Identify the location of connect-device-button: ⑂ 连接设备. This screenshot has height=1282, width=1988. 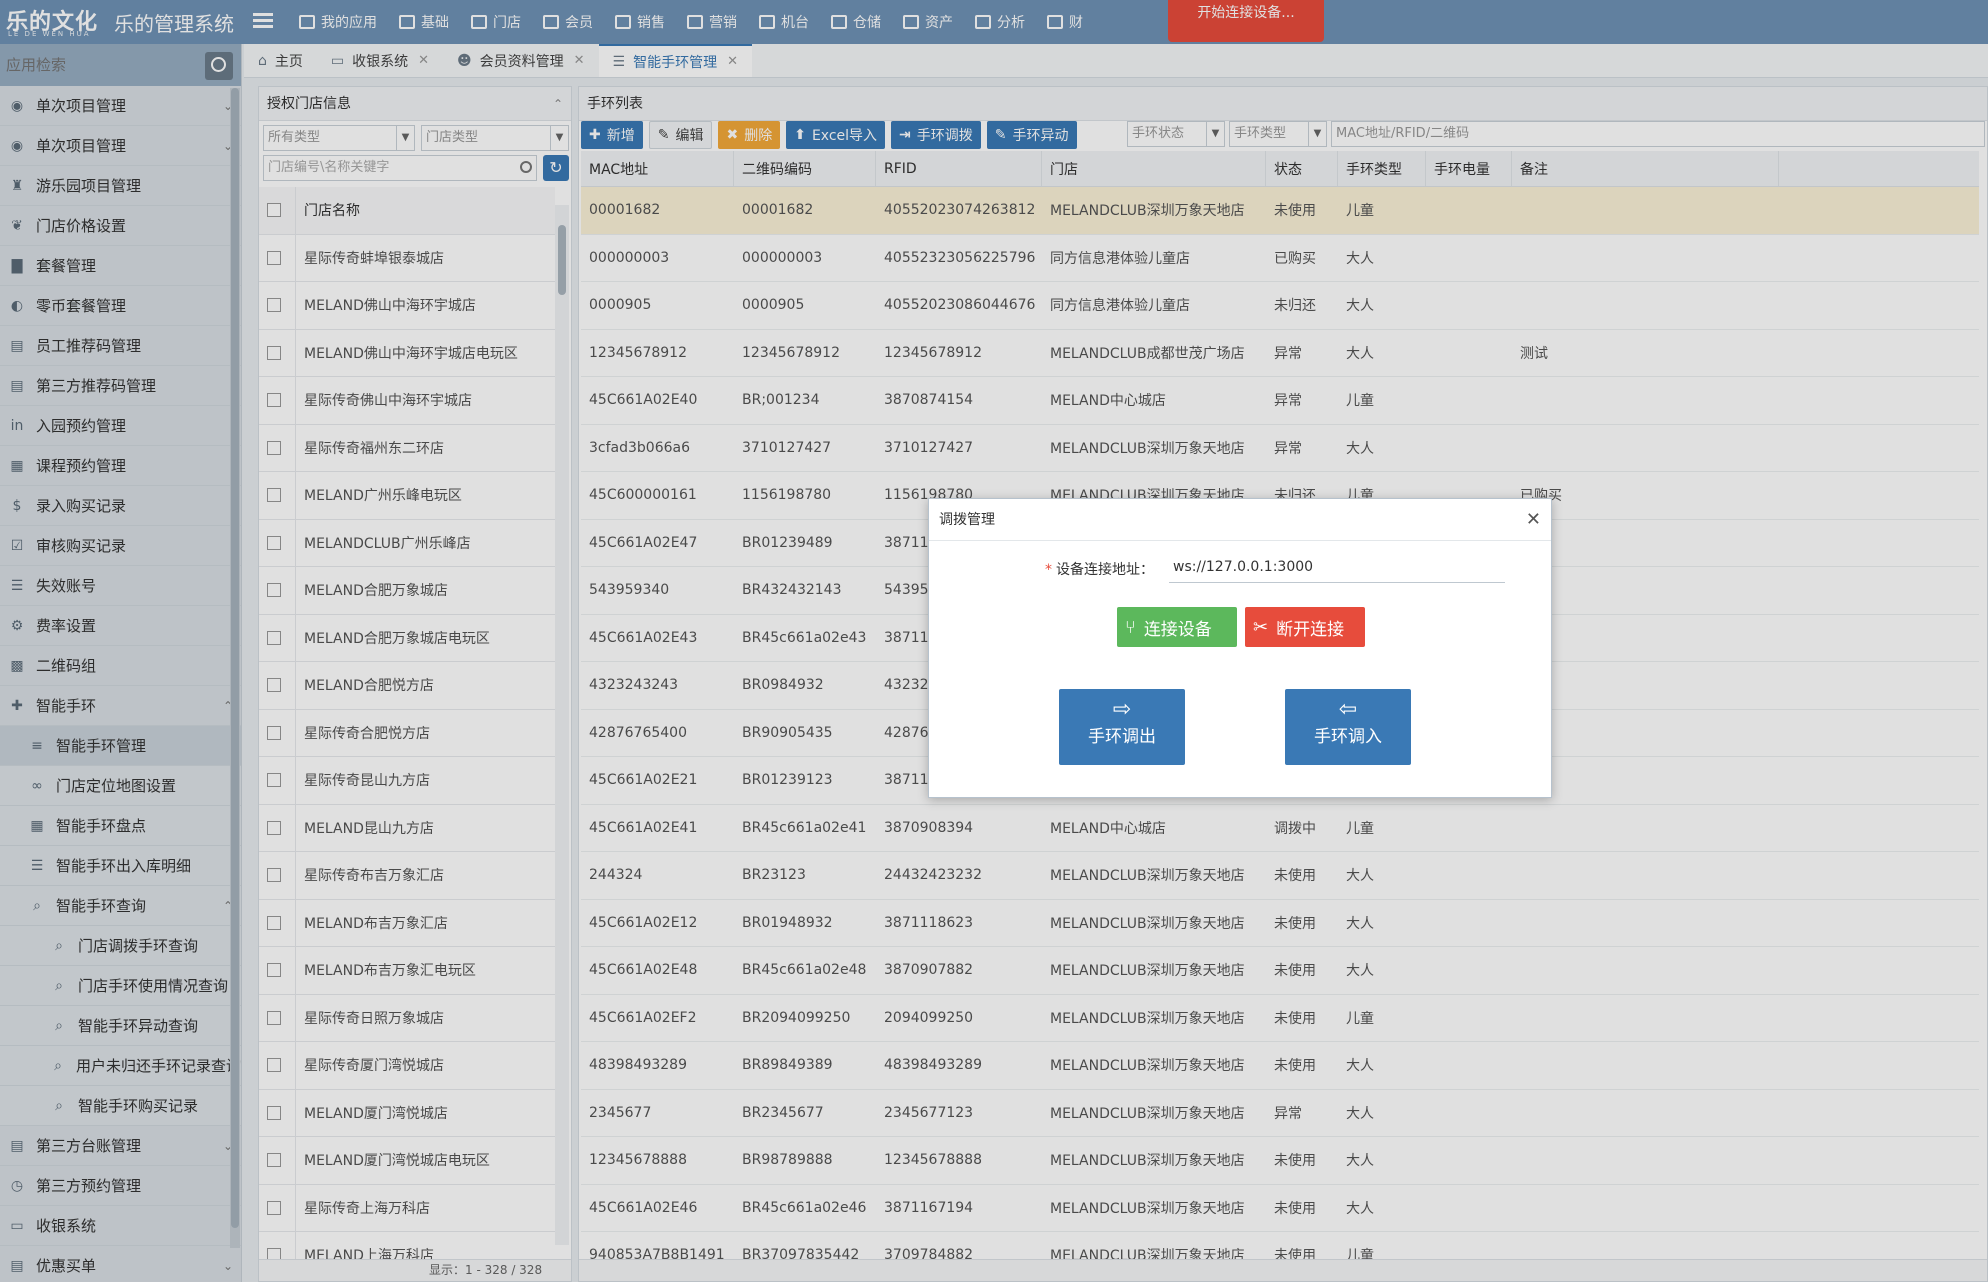
(1177, 627).